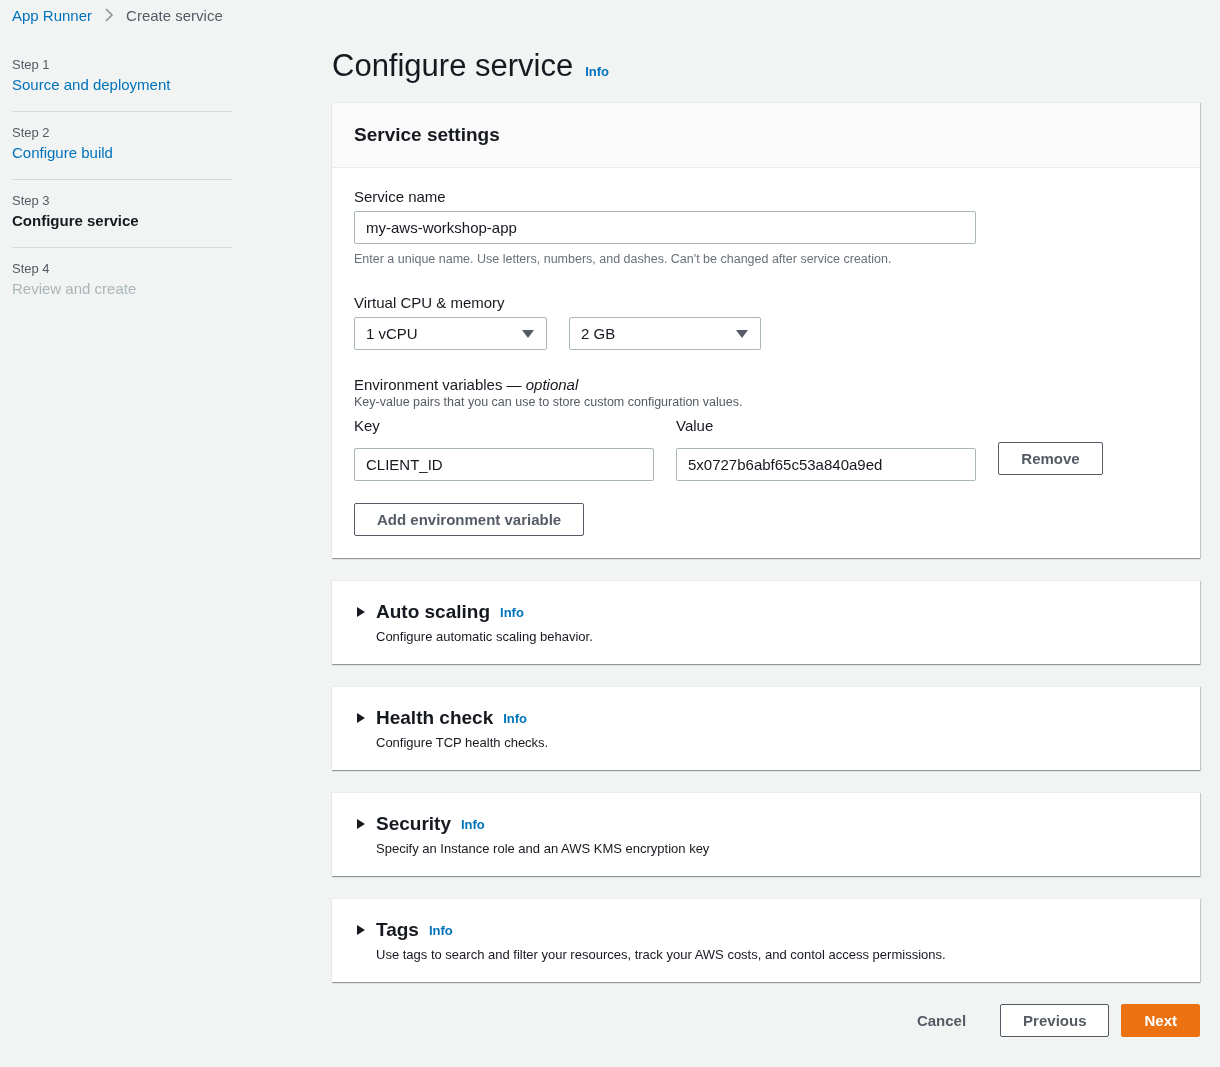 This screenshot has width=1220, height=1067. Describe the element at coordinates (109, 15) in the screenshot. I see `chevron-right-icon` at that location.